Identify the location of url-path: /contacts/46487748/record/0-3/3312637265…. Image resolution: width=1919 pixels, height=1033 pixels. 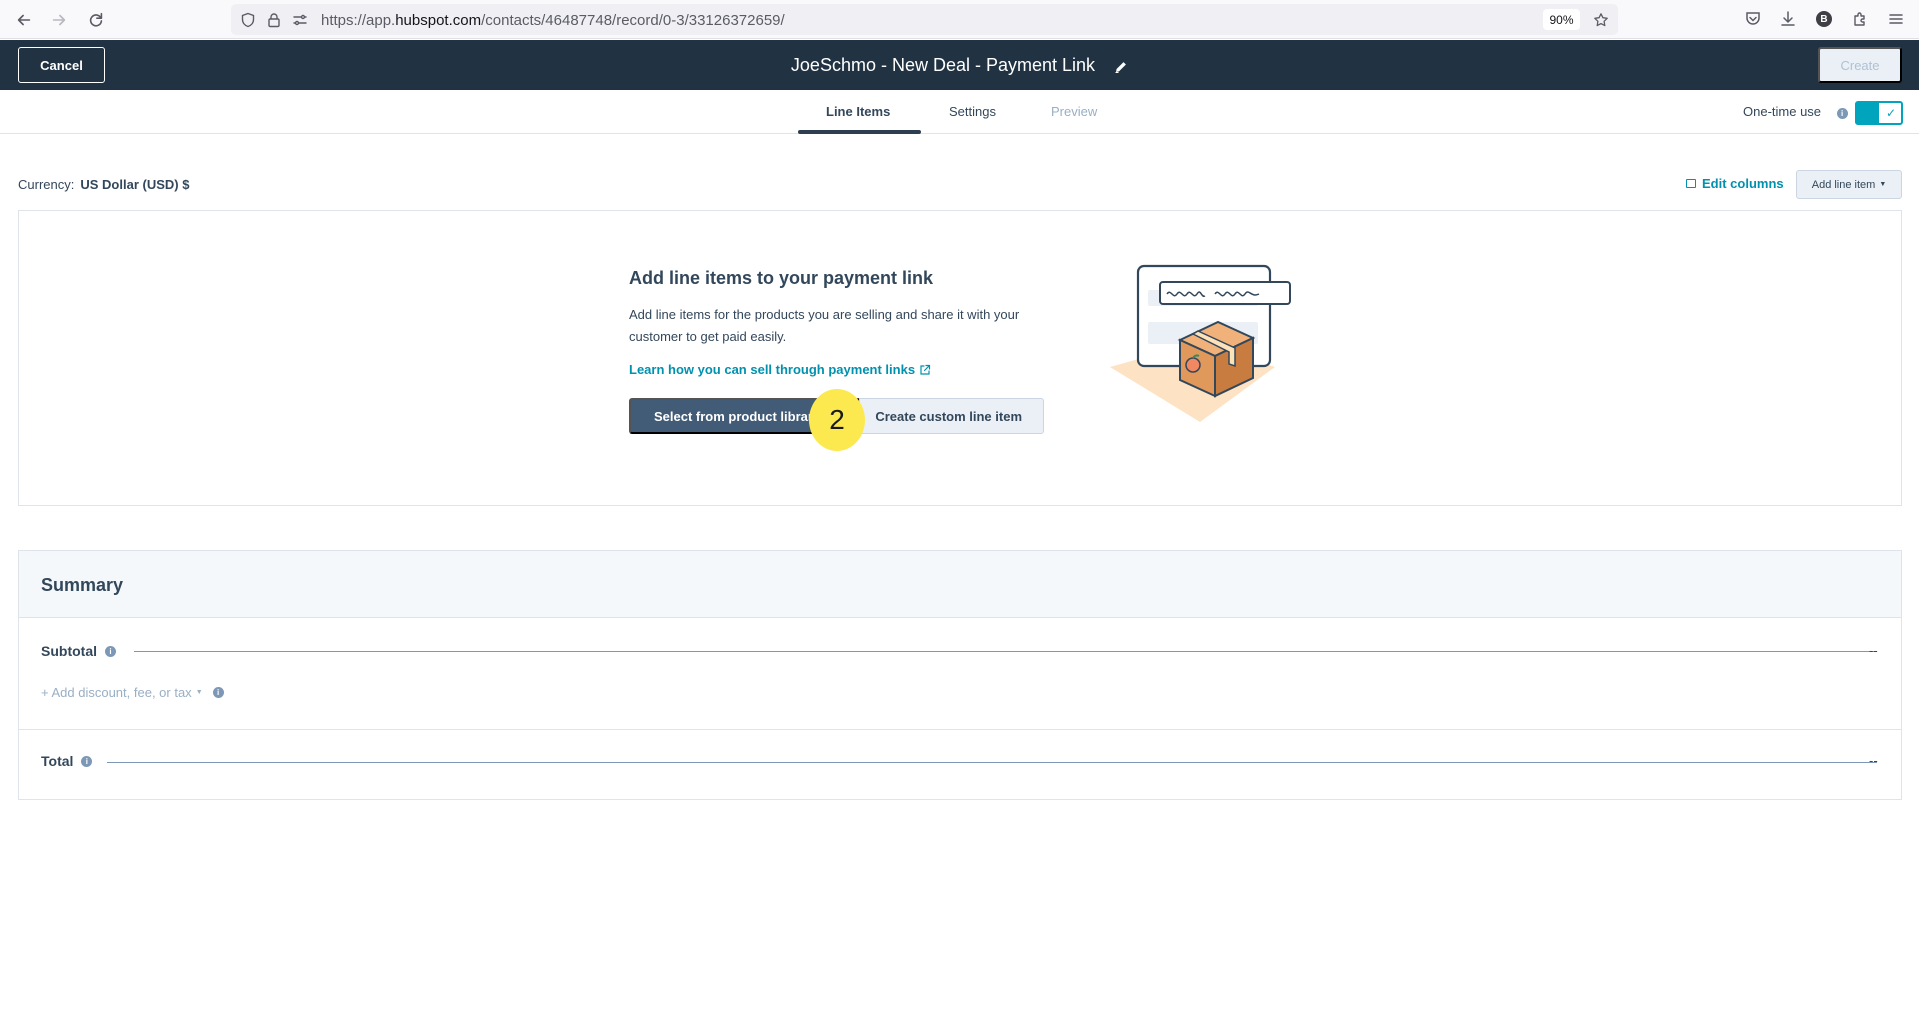
(633, 20).